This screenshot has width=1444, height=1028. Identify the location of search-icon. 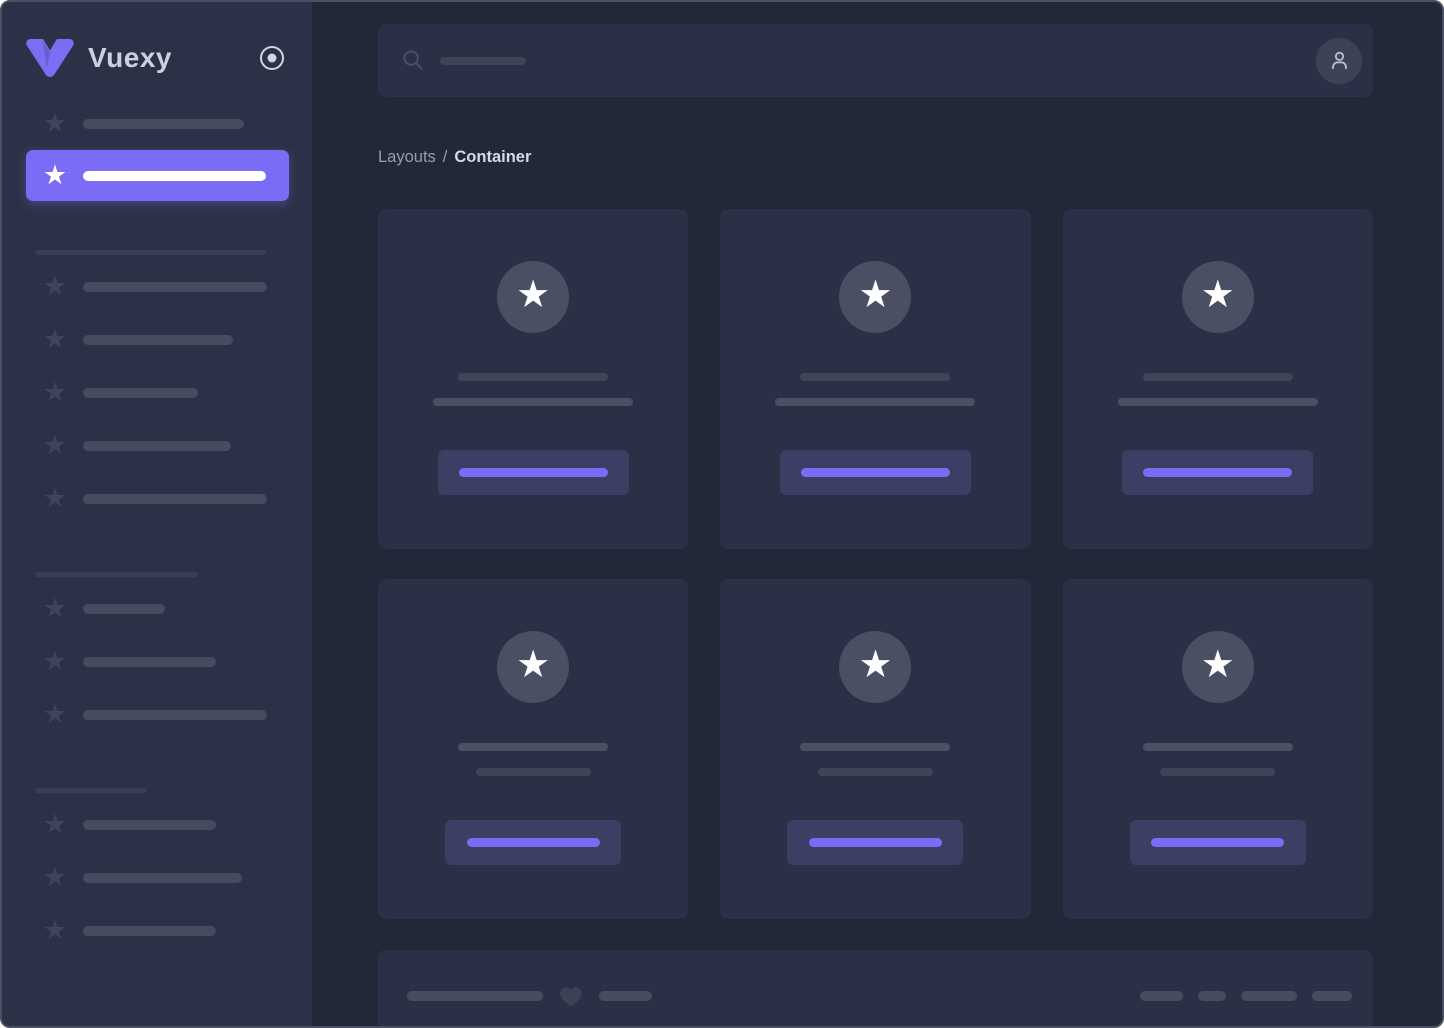
(413, 60).